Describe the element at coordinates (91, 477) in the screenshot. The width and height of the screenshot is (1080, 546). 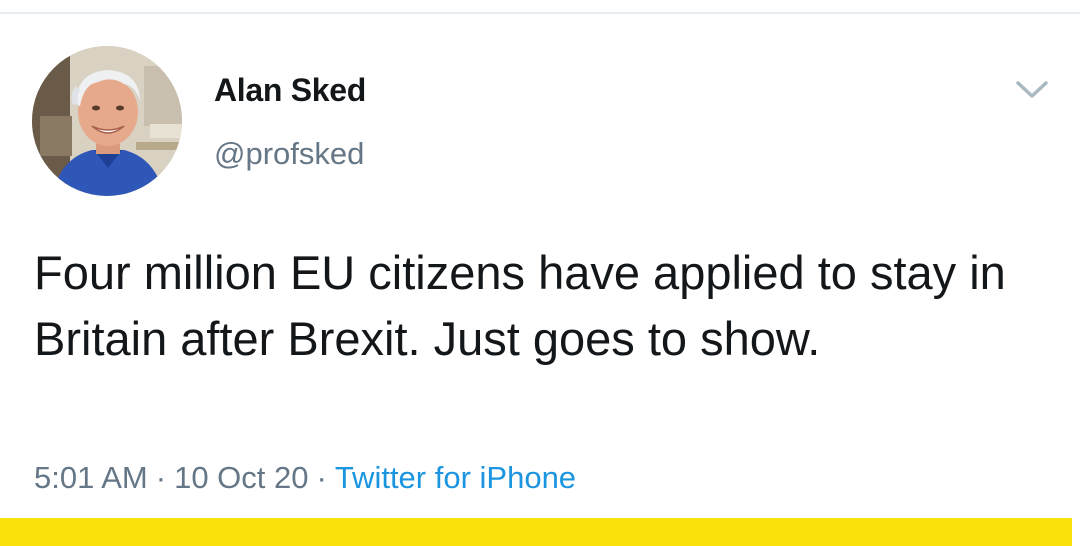
I see `tweet-time: 5:01 AM` at that location.